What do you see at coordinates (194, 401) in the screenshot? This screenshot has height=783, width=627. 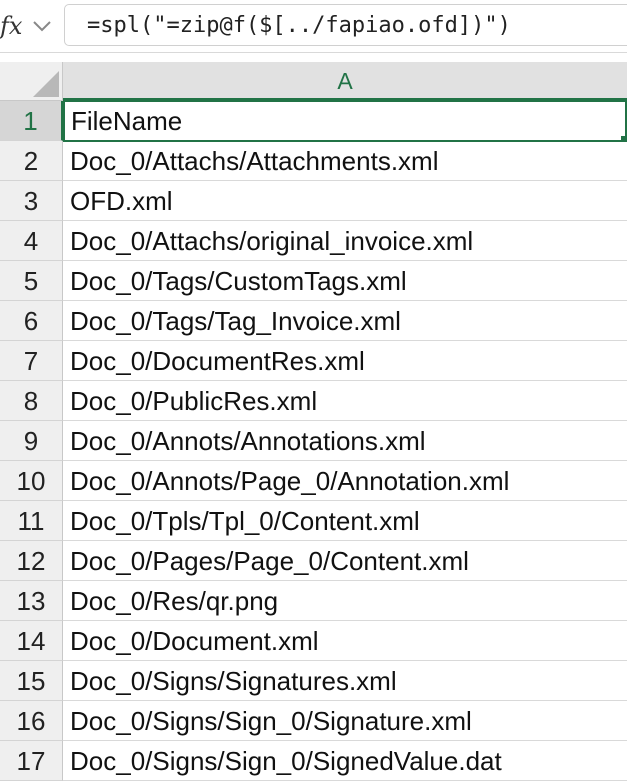 I see `cell-value: Doc_0/PublicRes.xml` at bounding box center [194, 401].